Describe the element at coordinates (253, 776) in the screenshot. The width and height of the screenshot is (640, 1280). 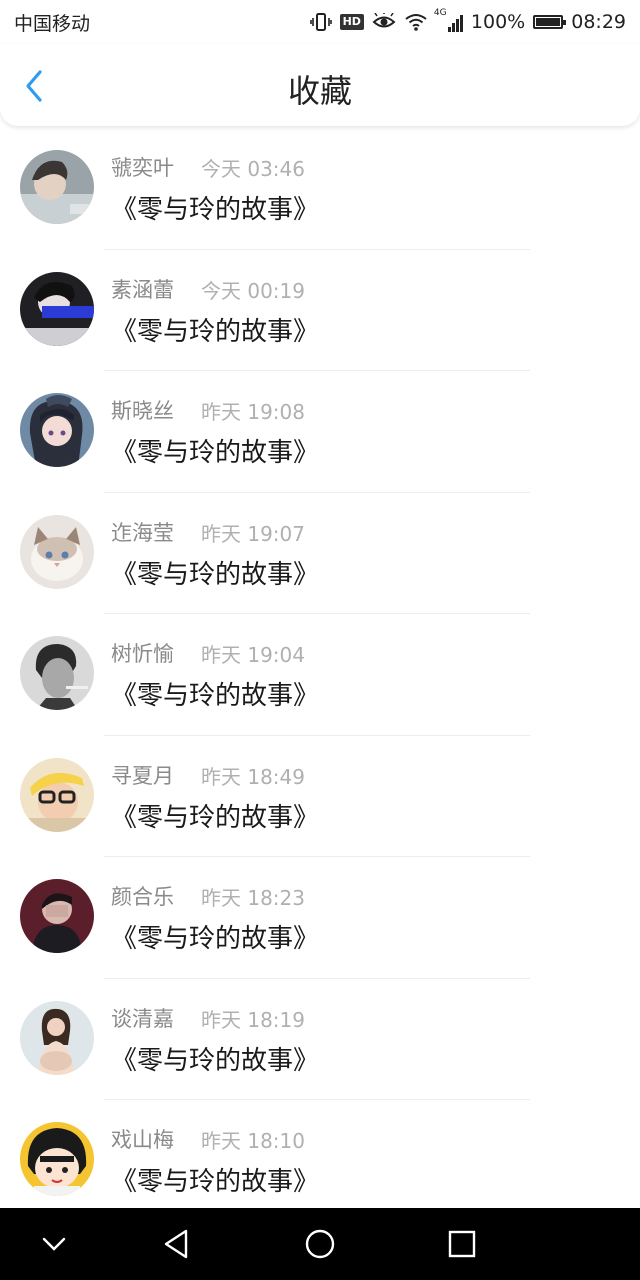
I see `timestamp: 昨天 18:49` at that location.